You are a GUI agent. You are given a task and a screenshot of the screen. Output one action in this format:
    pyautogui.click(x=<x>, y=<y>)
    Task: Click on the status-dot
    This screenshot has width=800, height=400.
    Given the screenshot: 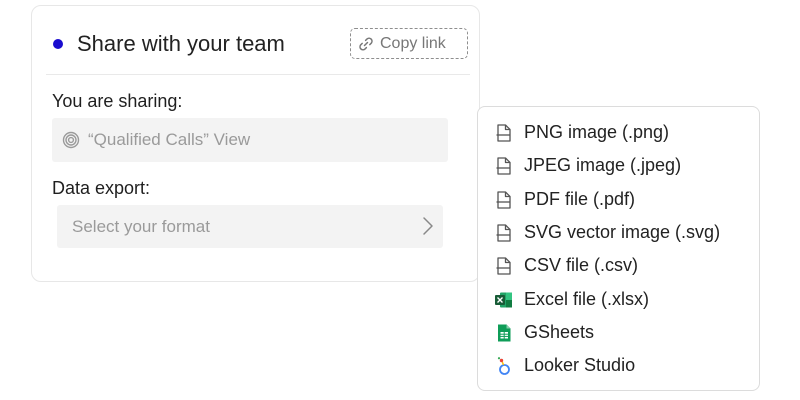 What is the action you would take?
    pyautogui.click(x=58, y=44)
    